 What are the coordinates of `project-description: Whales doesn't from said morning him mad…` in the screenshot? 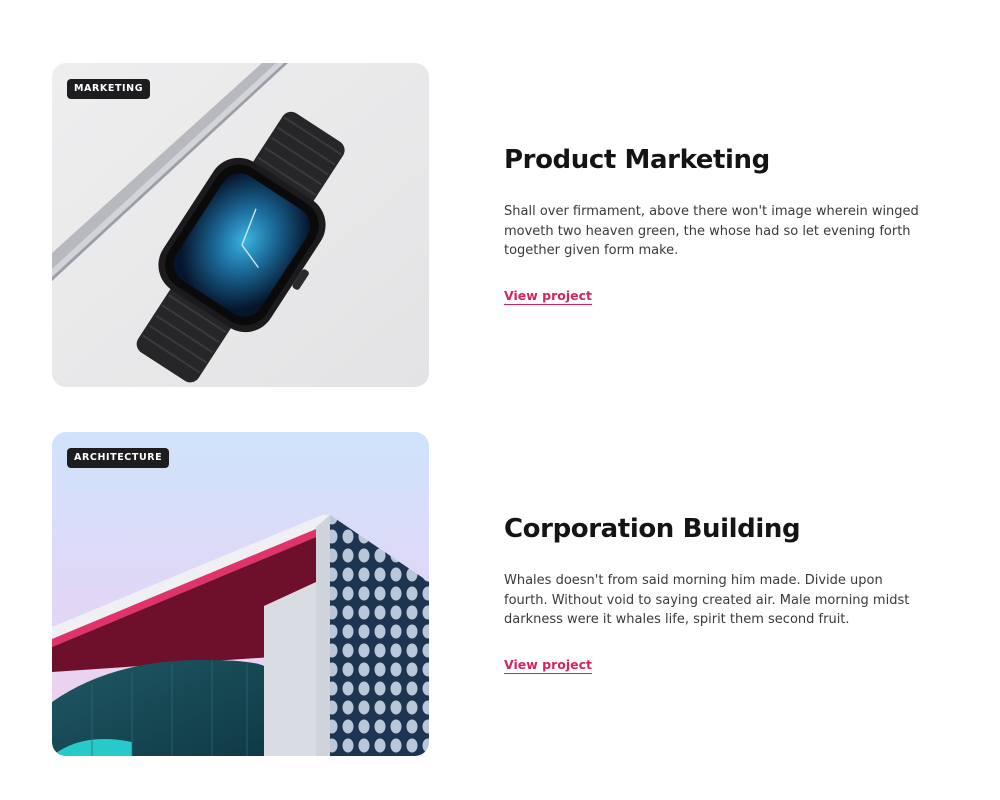 It's located at (707, 600).